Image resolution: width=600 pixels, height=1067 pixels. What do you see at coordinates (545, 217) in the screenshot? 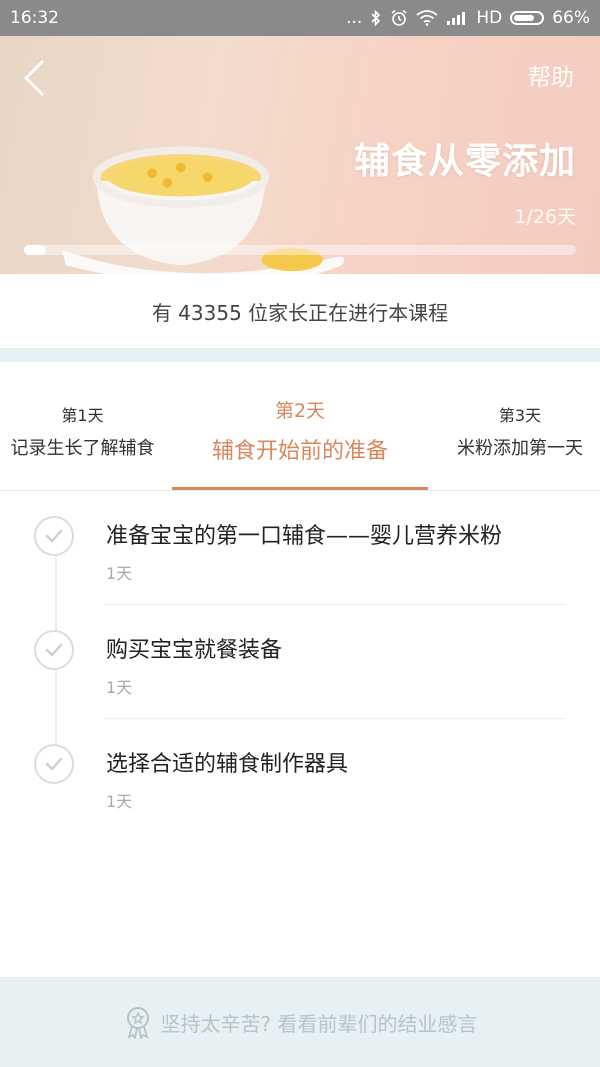
I see `course-day-counter: 1/26天` at bounding box center [545, 217].